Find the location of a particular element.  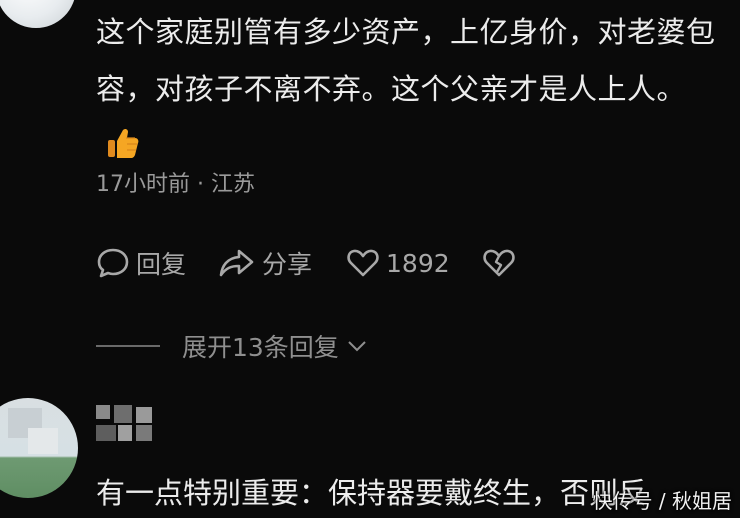

divider-line is located at coordinates (128, 346).